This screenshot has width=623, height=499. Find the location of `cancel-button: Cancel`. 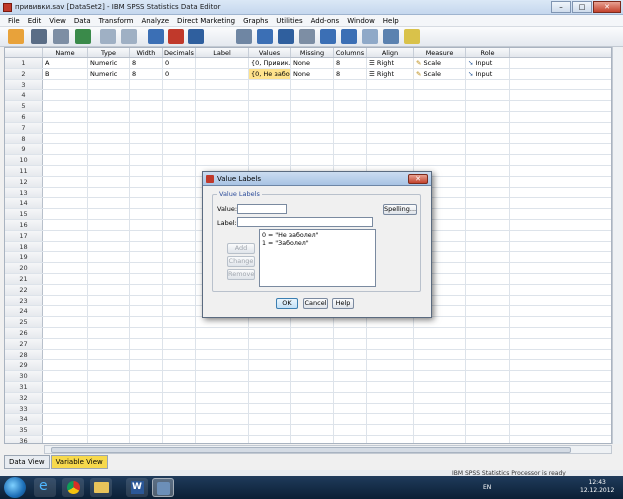

cancel-button: Cancel is located at coordinates (315, 303).